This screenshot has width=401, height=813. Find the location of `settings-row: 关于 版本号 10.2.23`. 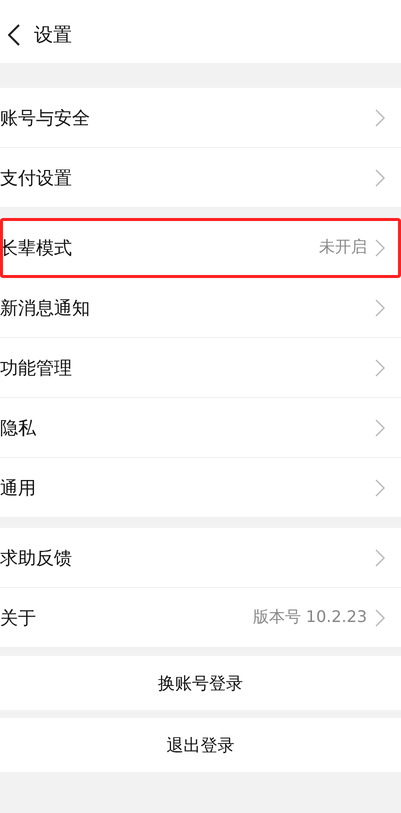

settings-row: 关于 版本号 10.2.23 is located at coordinates (200, 618).